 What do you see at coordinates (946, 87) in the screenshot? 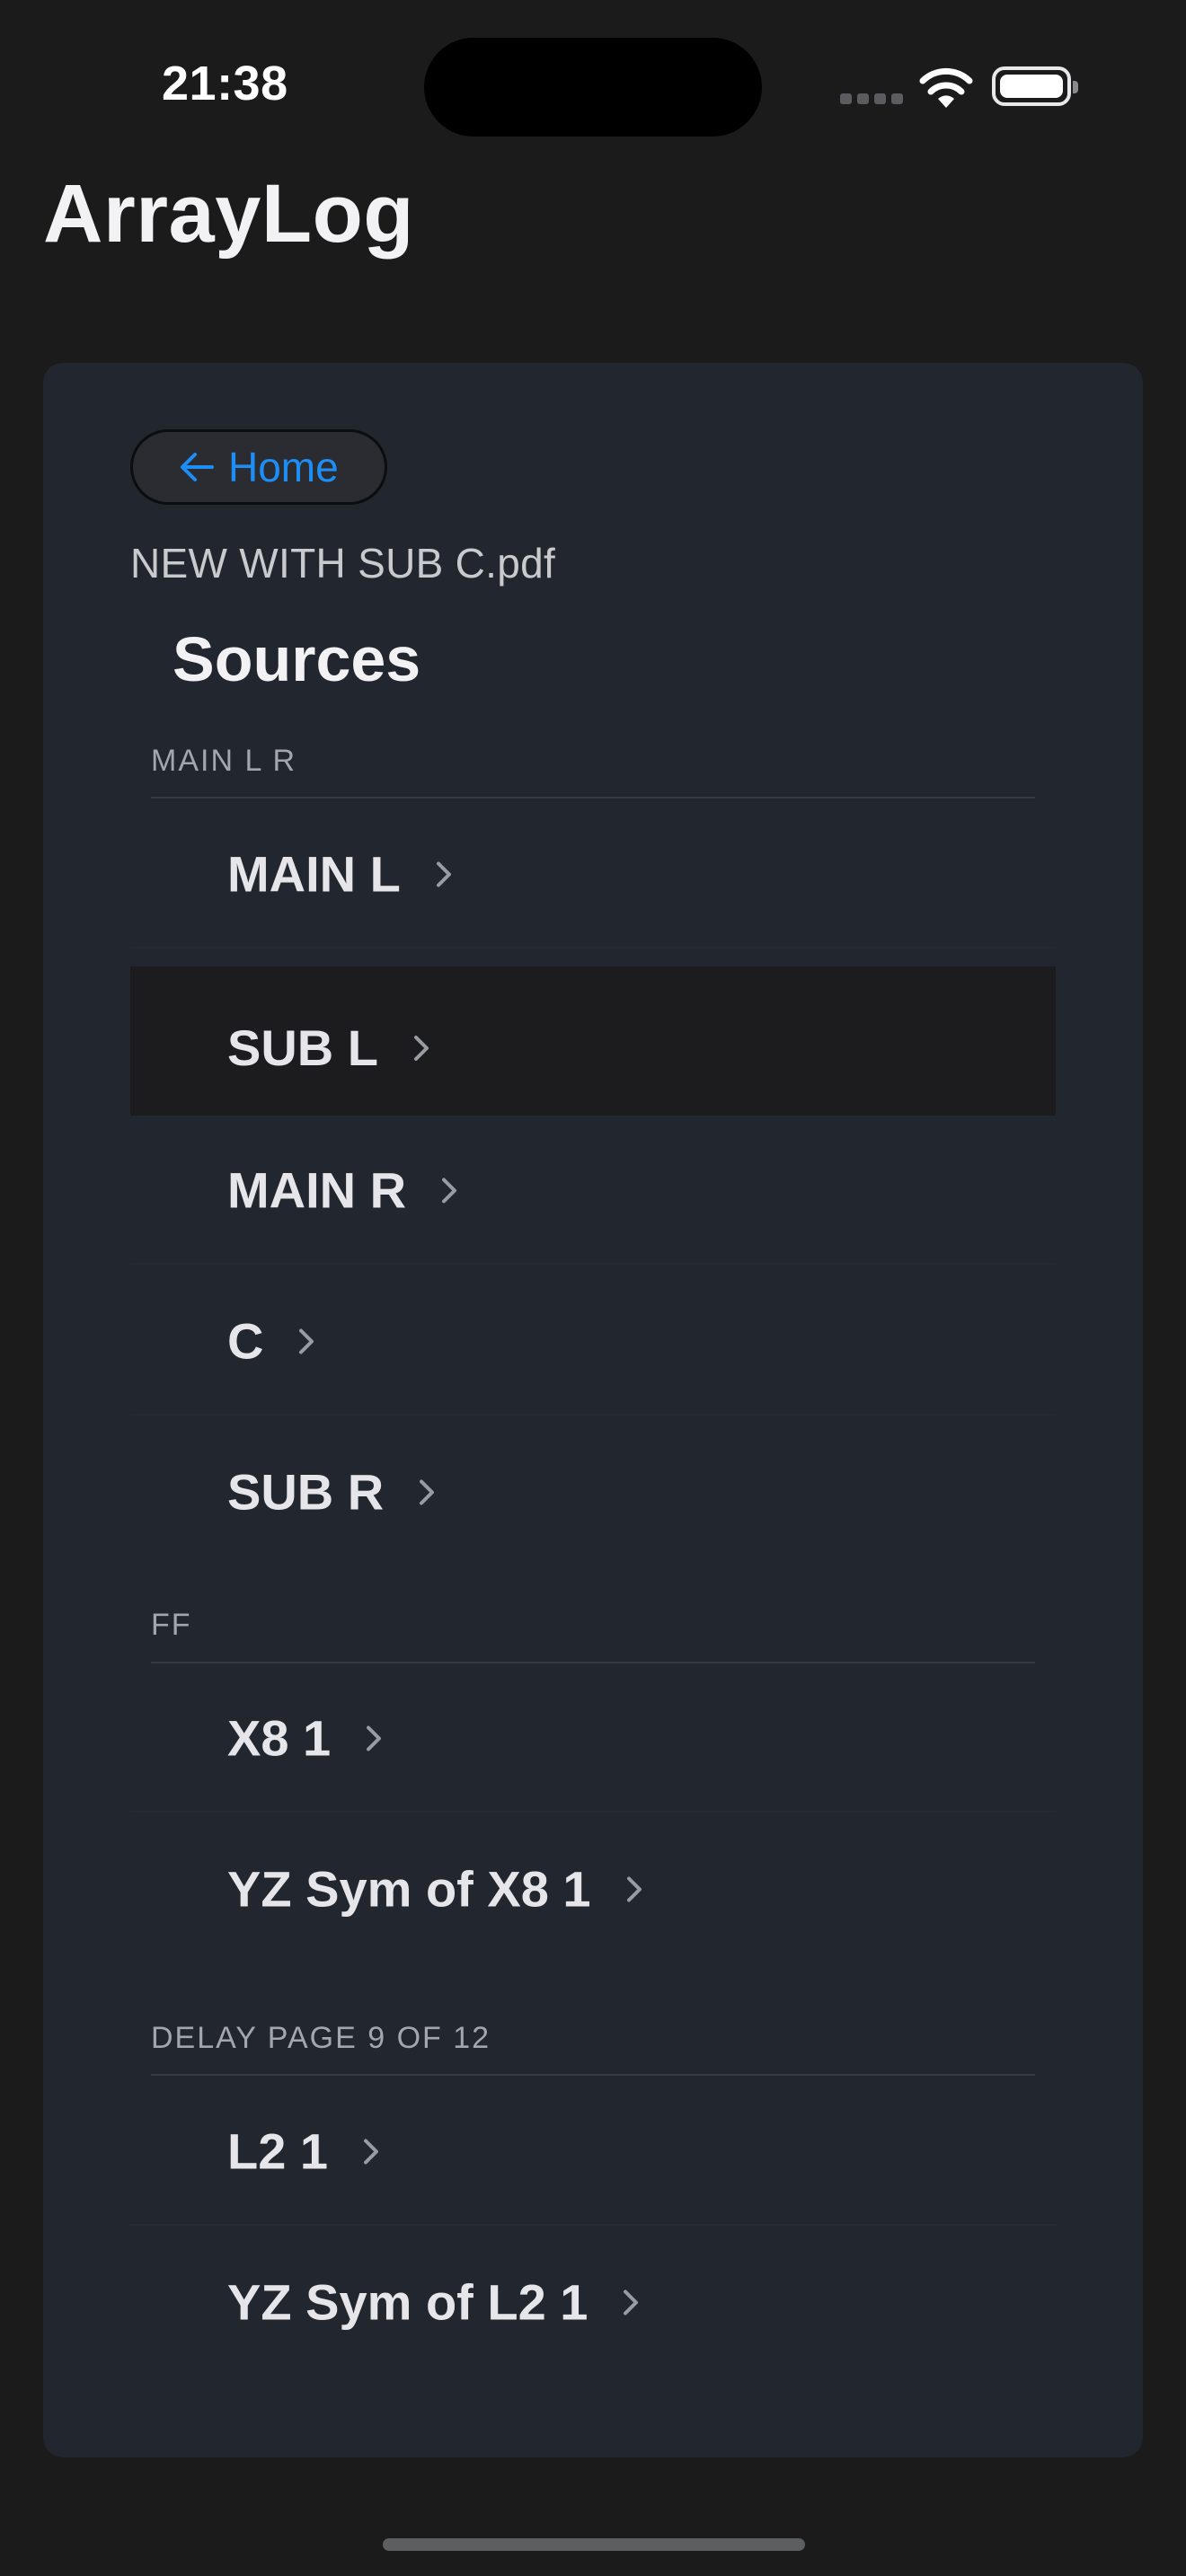
I see `wifi-icon` at bounding box center [946, 87].